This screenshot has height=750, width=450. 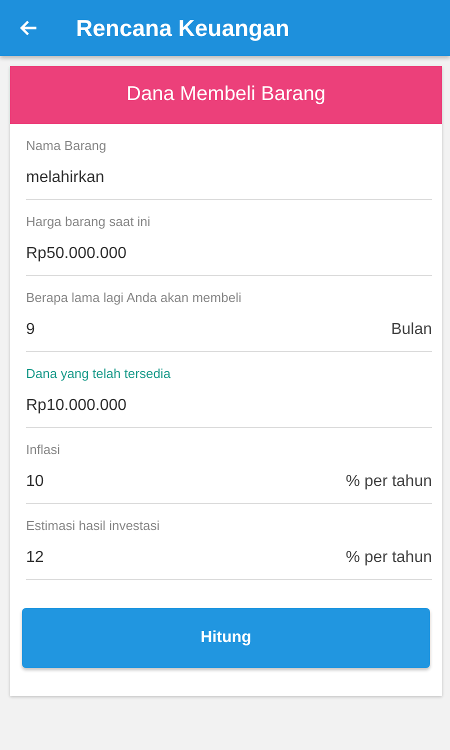 What do you see at coordinates (183, 28) in the screenshot?
I see `app-bar-title: Rencana Keuangan` at bounding box center [183, 28].